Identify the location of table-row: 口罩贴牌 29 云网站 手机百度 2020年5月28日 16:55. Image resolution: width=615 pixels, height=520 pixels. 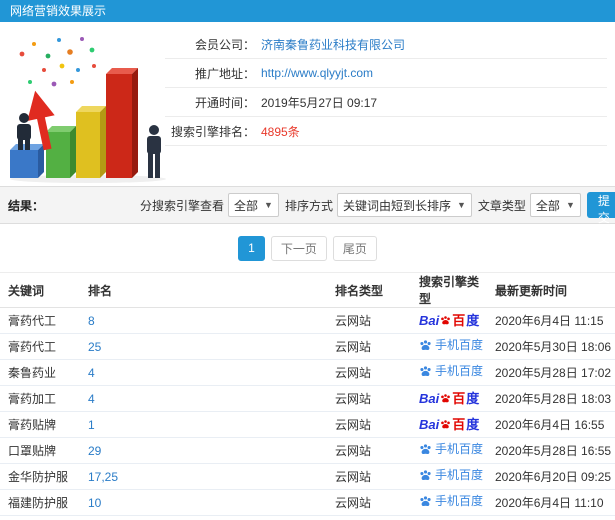
(307, 450).